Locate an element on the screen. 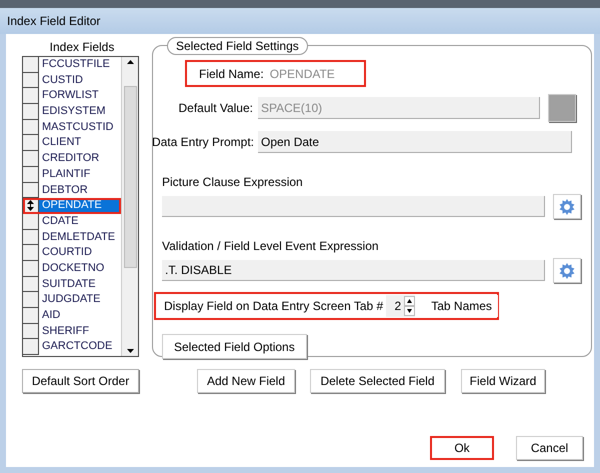 This screenshot has width=600, height=473. field-name-value: OPENDATE is located at coordinates (302, 74).